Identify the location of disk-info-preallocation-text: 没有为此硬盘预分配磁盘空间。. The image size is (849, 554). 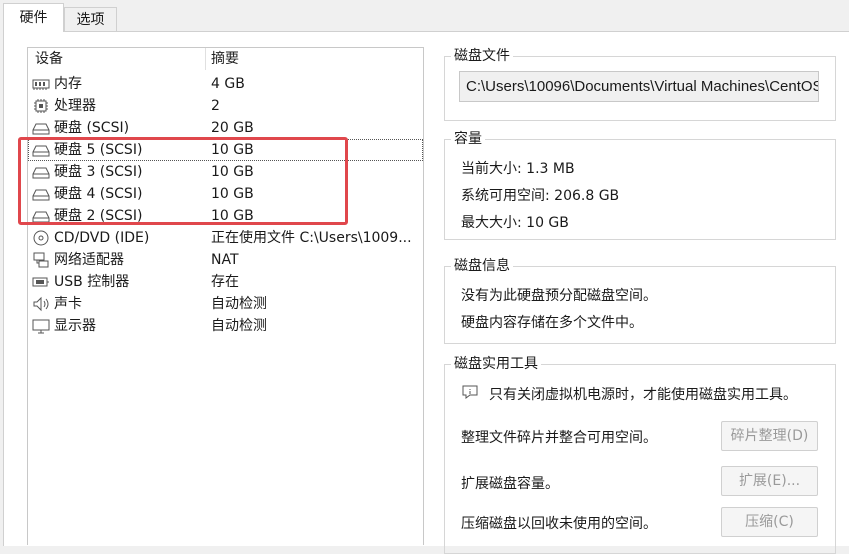
(559, 296).